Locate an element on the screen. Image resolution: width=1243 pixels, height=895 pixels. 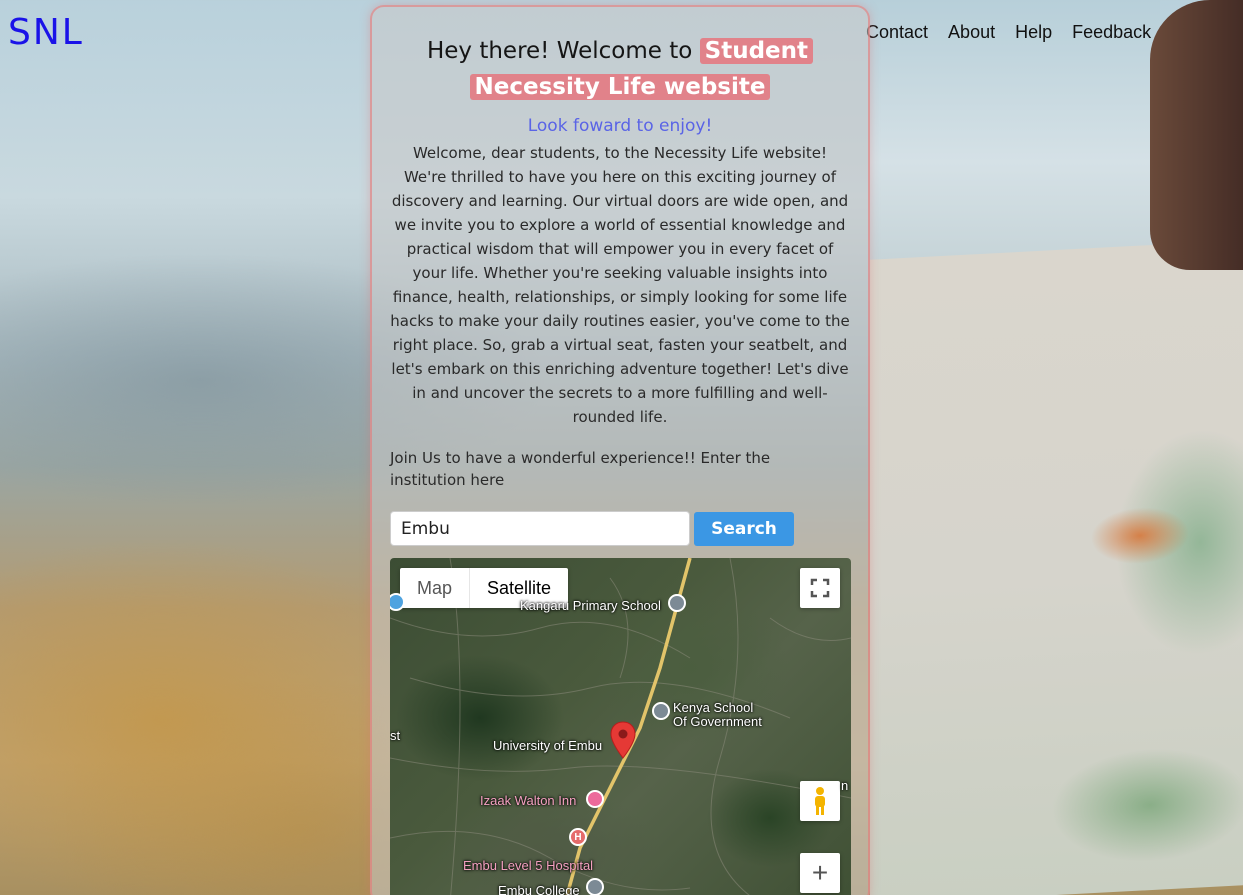
label-embu-college: Embu College is located at coordinates (539, 889).